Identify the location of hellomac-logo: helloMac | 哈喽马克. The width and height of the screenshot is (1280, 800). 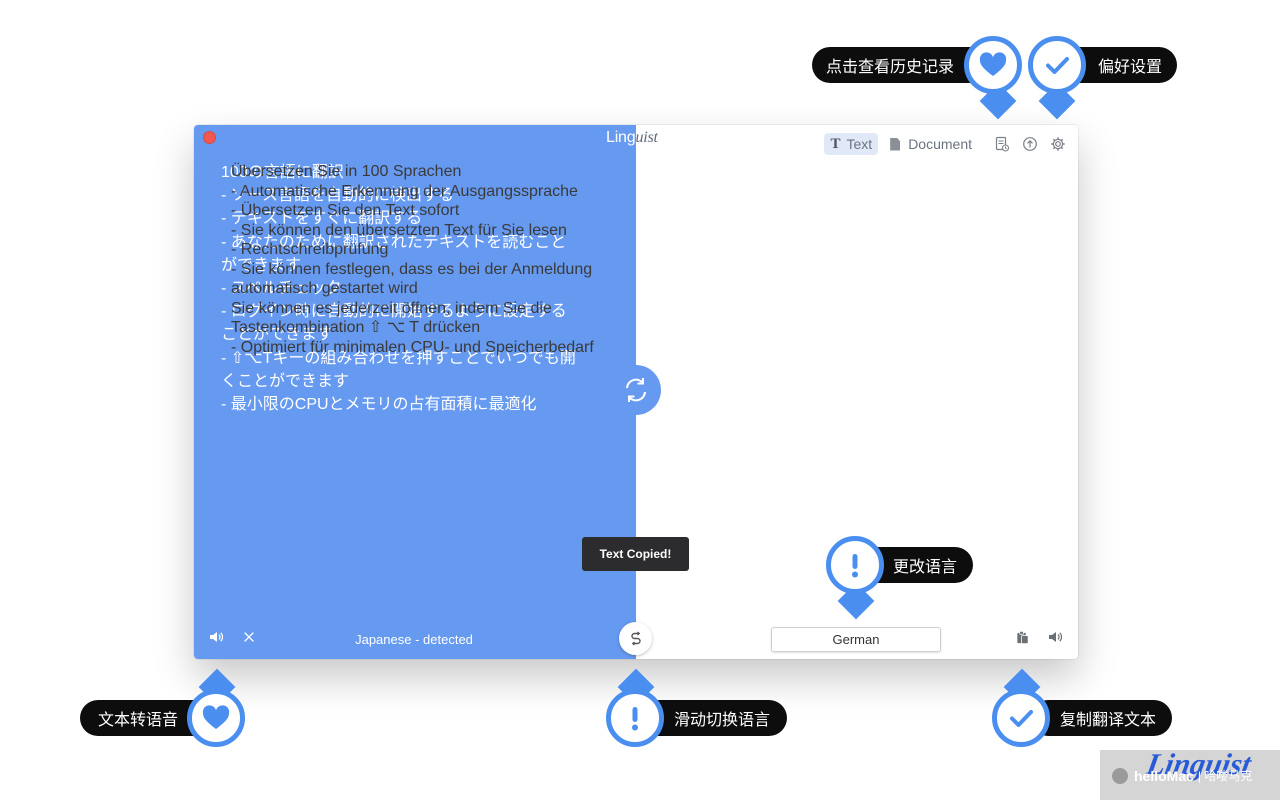
(1182, 775).